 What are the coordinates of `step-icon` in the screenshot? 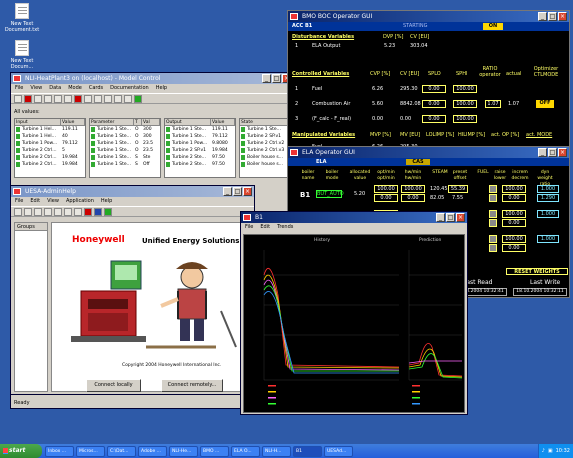 It's located at (48, 98).